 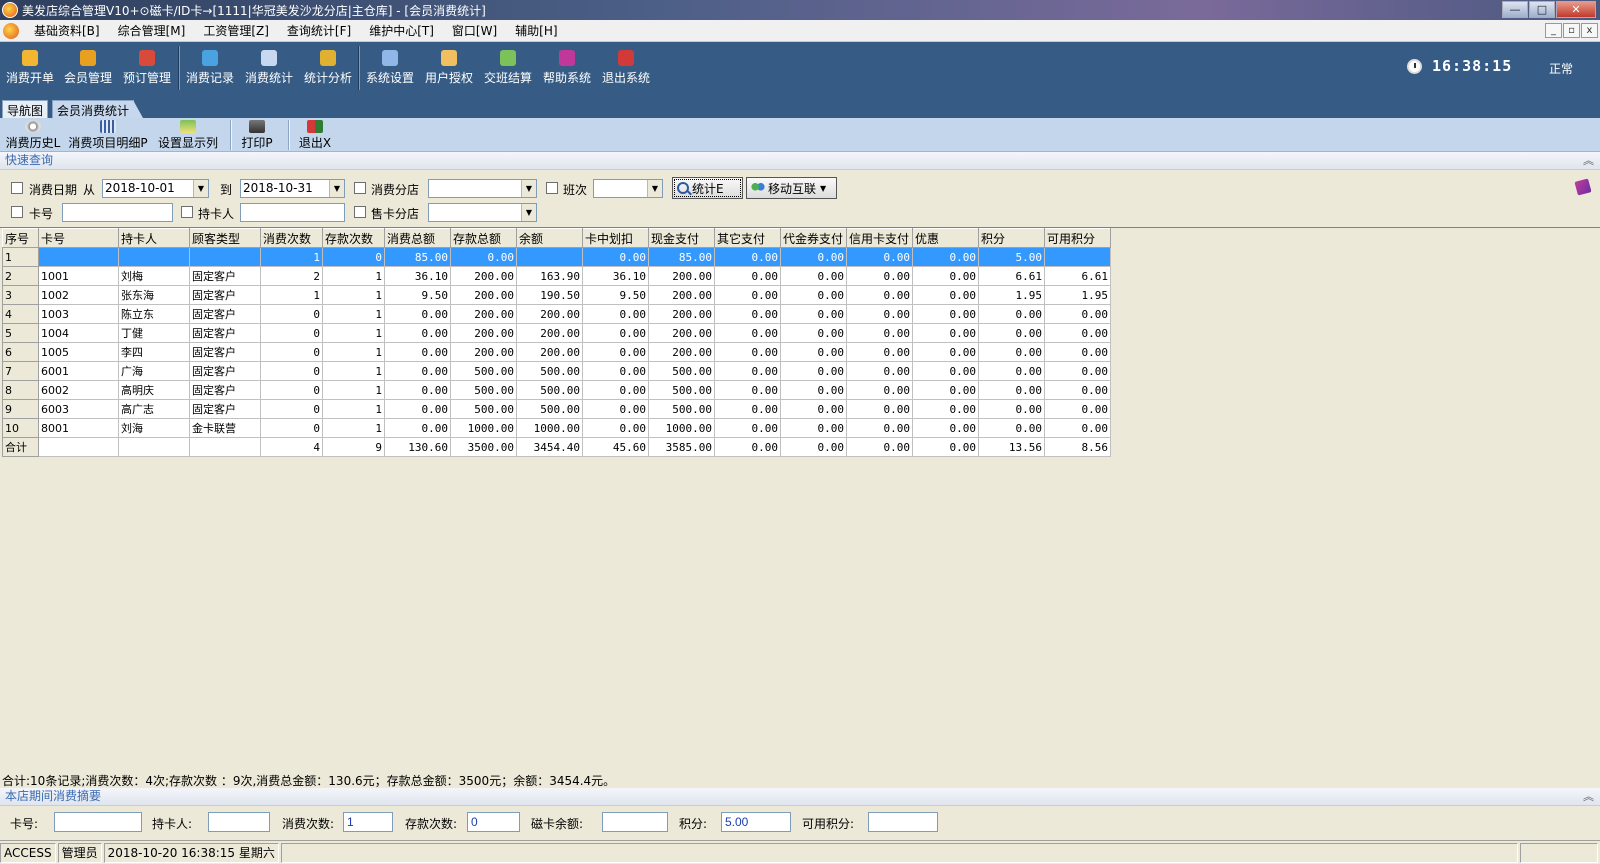 What do you see at coordinates (154, 333) in the screenshot?
I see `grid-cell: 丁健` at bounding box center [154, 333].